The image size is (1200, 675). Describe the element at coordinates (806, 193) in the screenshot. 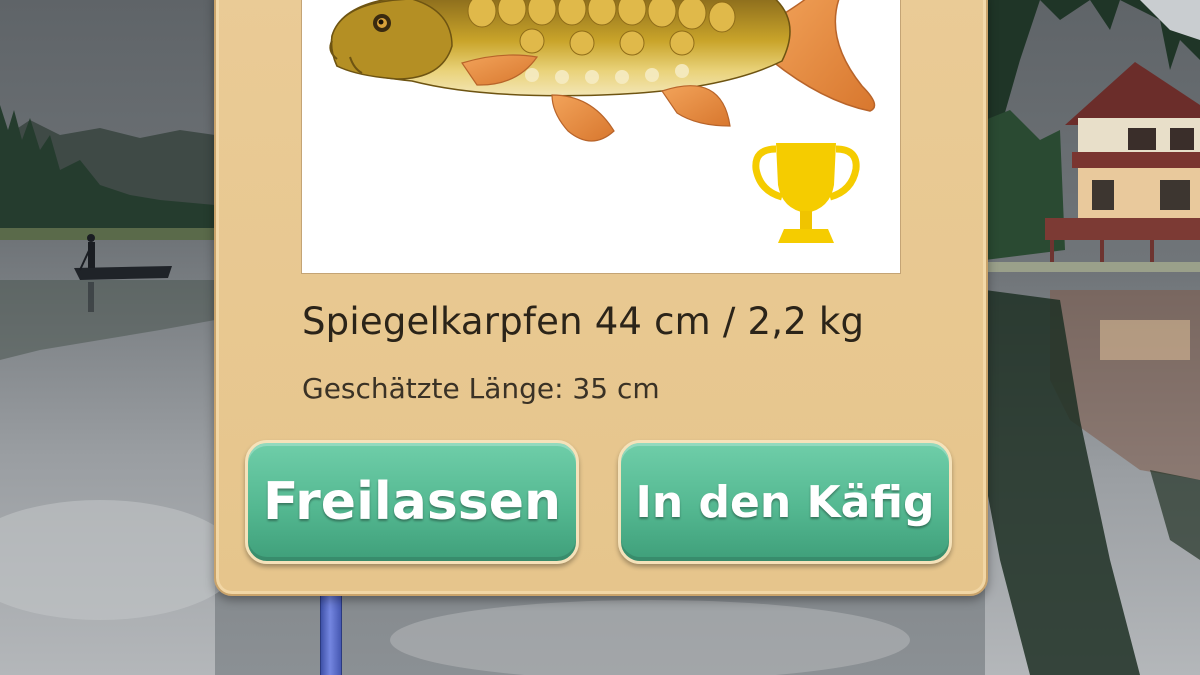

I see `trophy-icon` at that location.